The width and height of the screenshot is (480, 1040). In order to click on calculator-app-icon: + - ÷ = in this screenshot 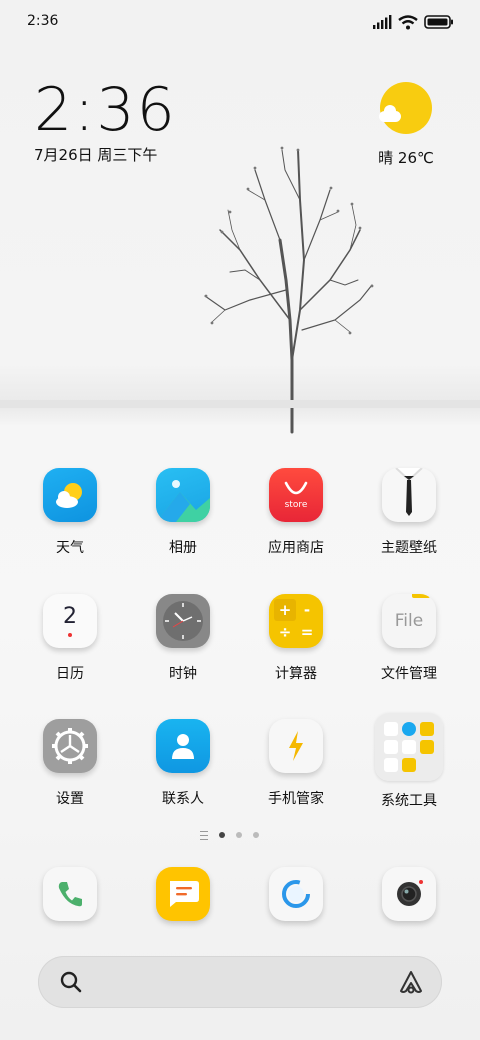, I will do `click(296, 621)`.